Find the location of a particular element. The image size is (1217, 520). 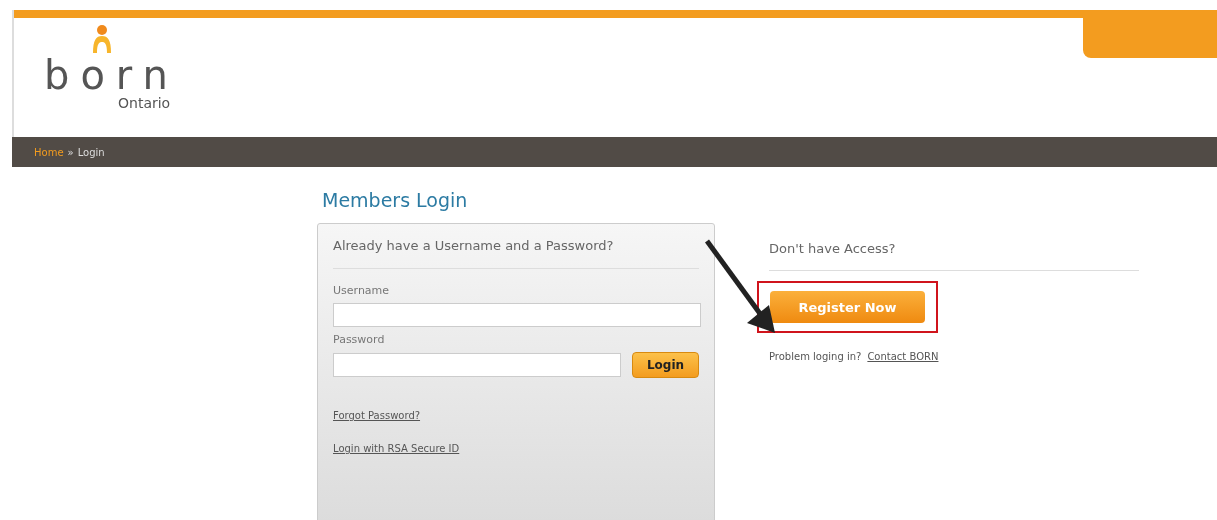

breadcrumb-current: Login is located at coordinates (91, 152).